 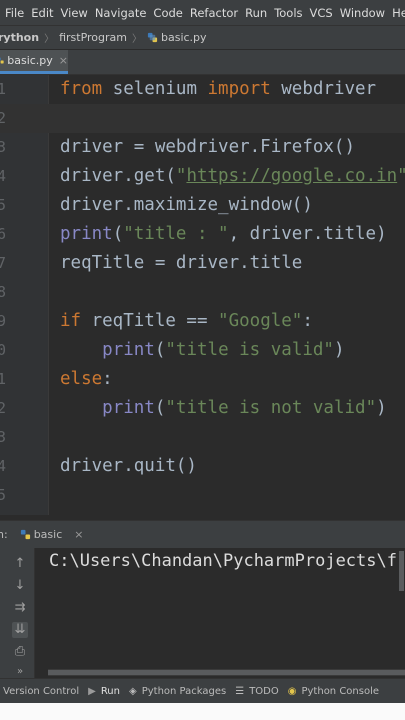 I want to click on python-file-icon, so click(x=152, y=37).